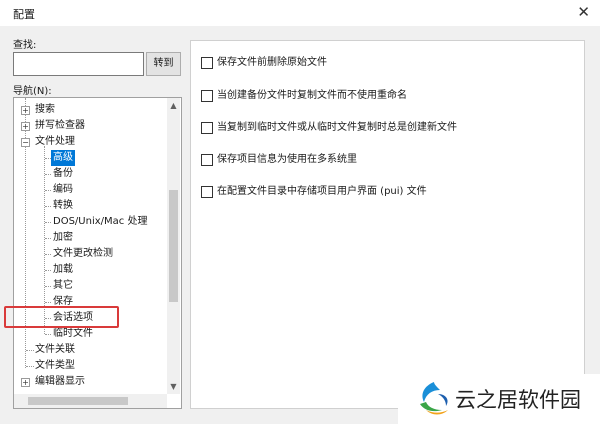  I want to click on watermark-logo-icon, so click(434, 398).